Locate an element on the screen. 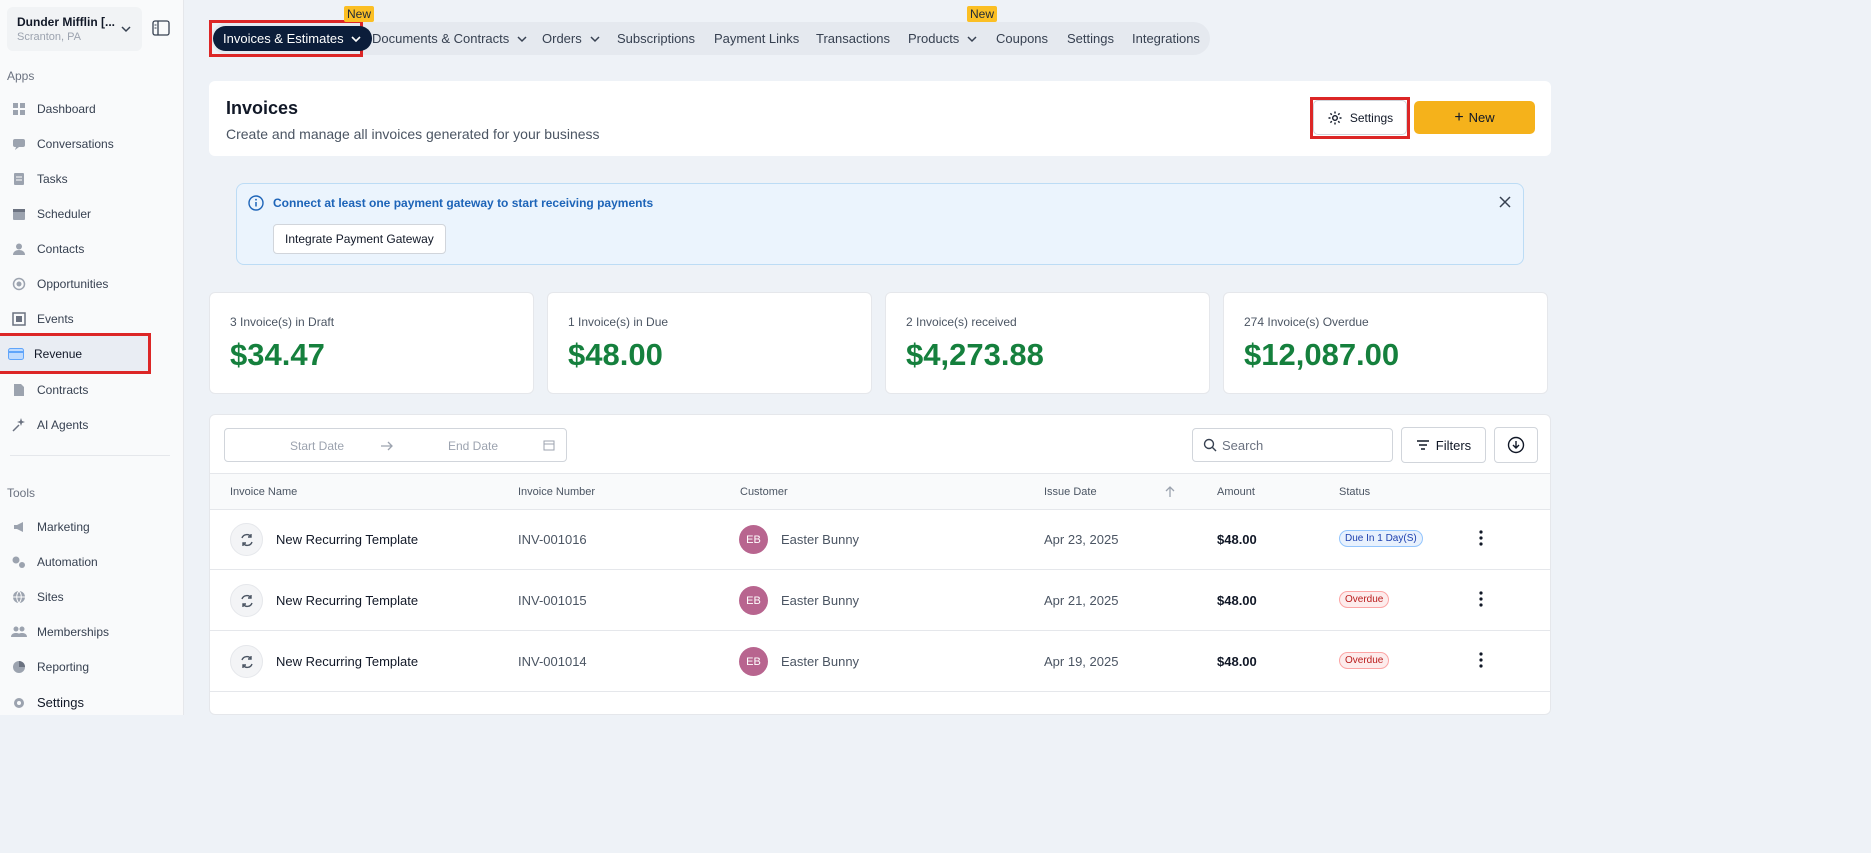  stat-card-draft: 3 Invoice(s) in Draft $34.47 is located at coordinates (371, 343).